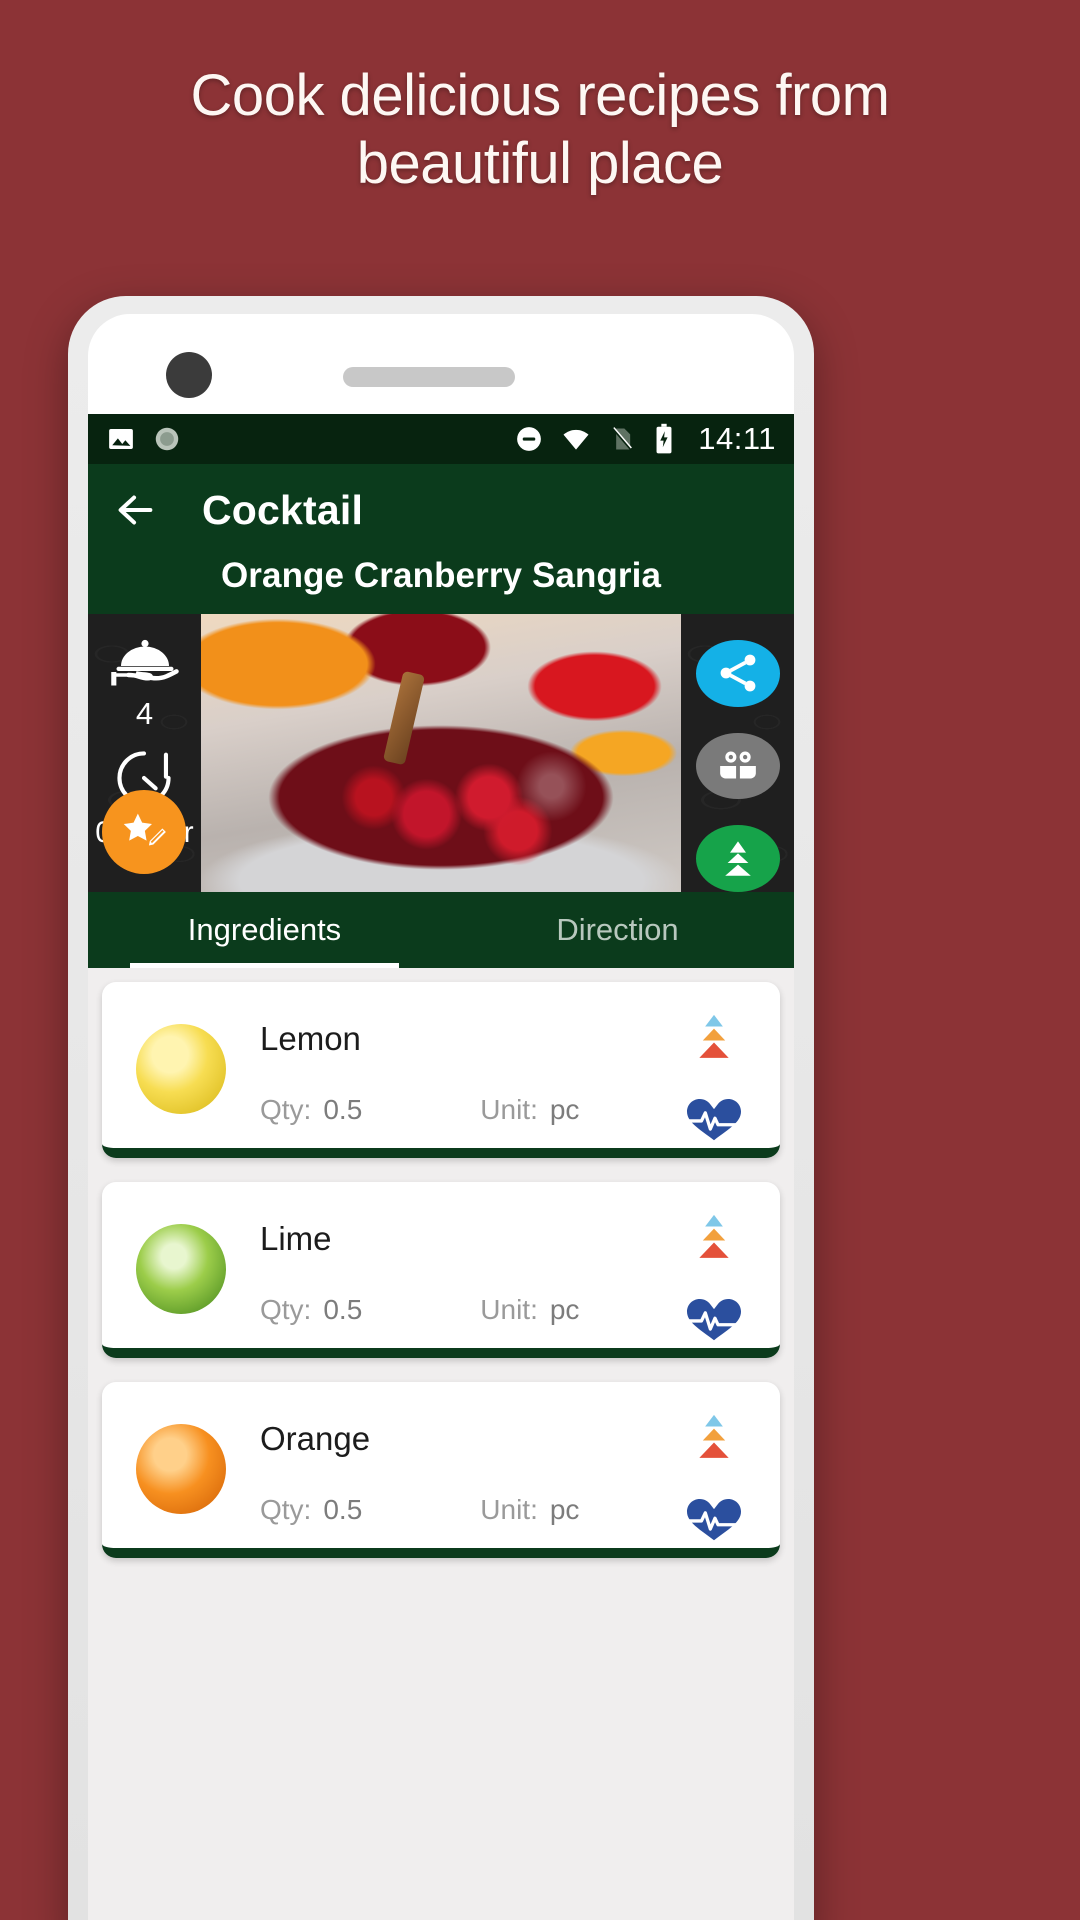  What do you see at coordinates (296, 1238) in the screenshot?
I see `ingredient-name: Lime` at bounding box center [296, 1238].